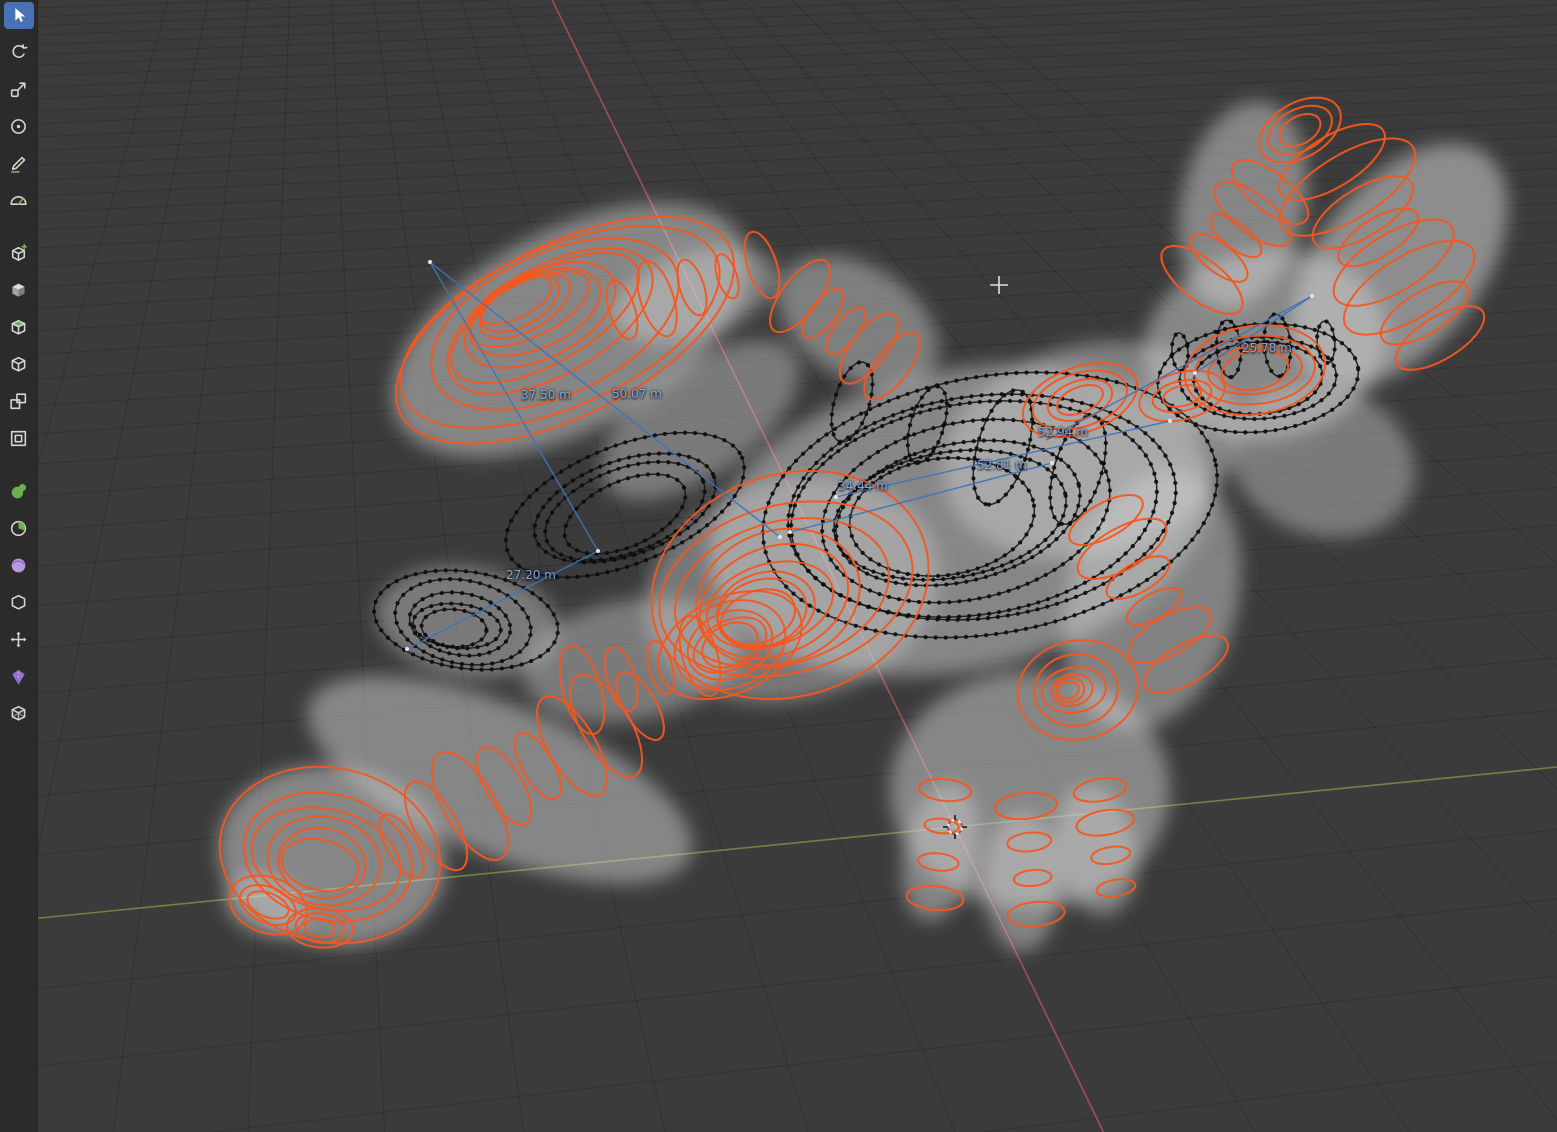 The image size is (1557, 1132). I want to click on tool-box-outline, so click(19, 602).